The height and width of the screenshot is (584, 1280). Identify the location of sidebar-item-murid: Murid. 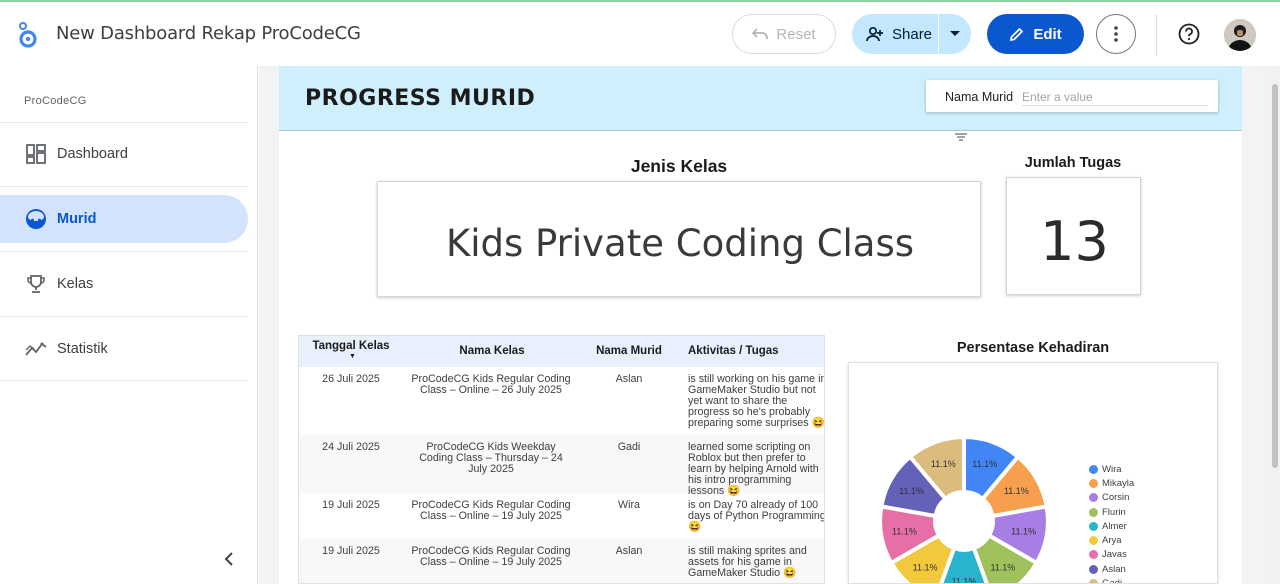
(124, 219).